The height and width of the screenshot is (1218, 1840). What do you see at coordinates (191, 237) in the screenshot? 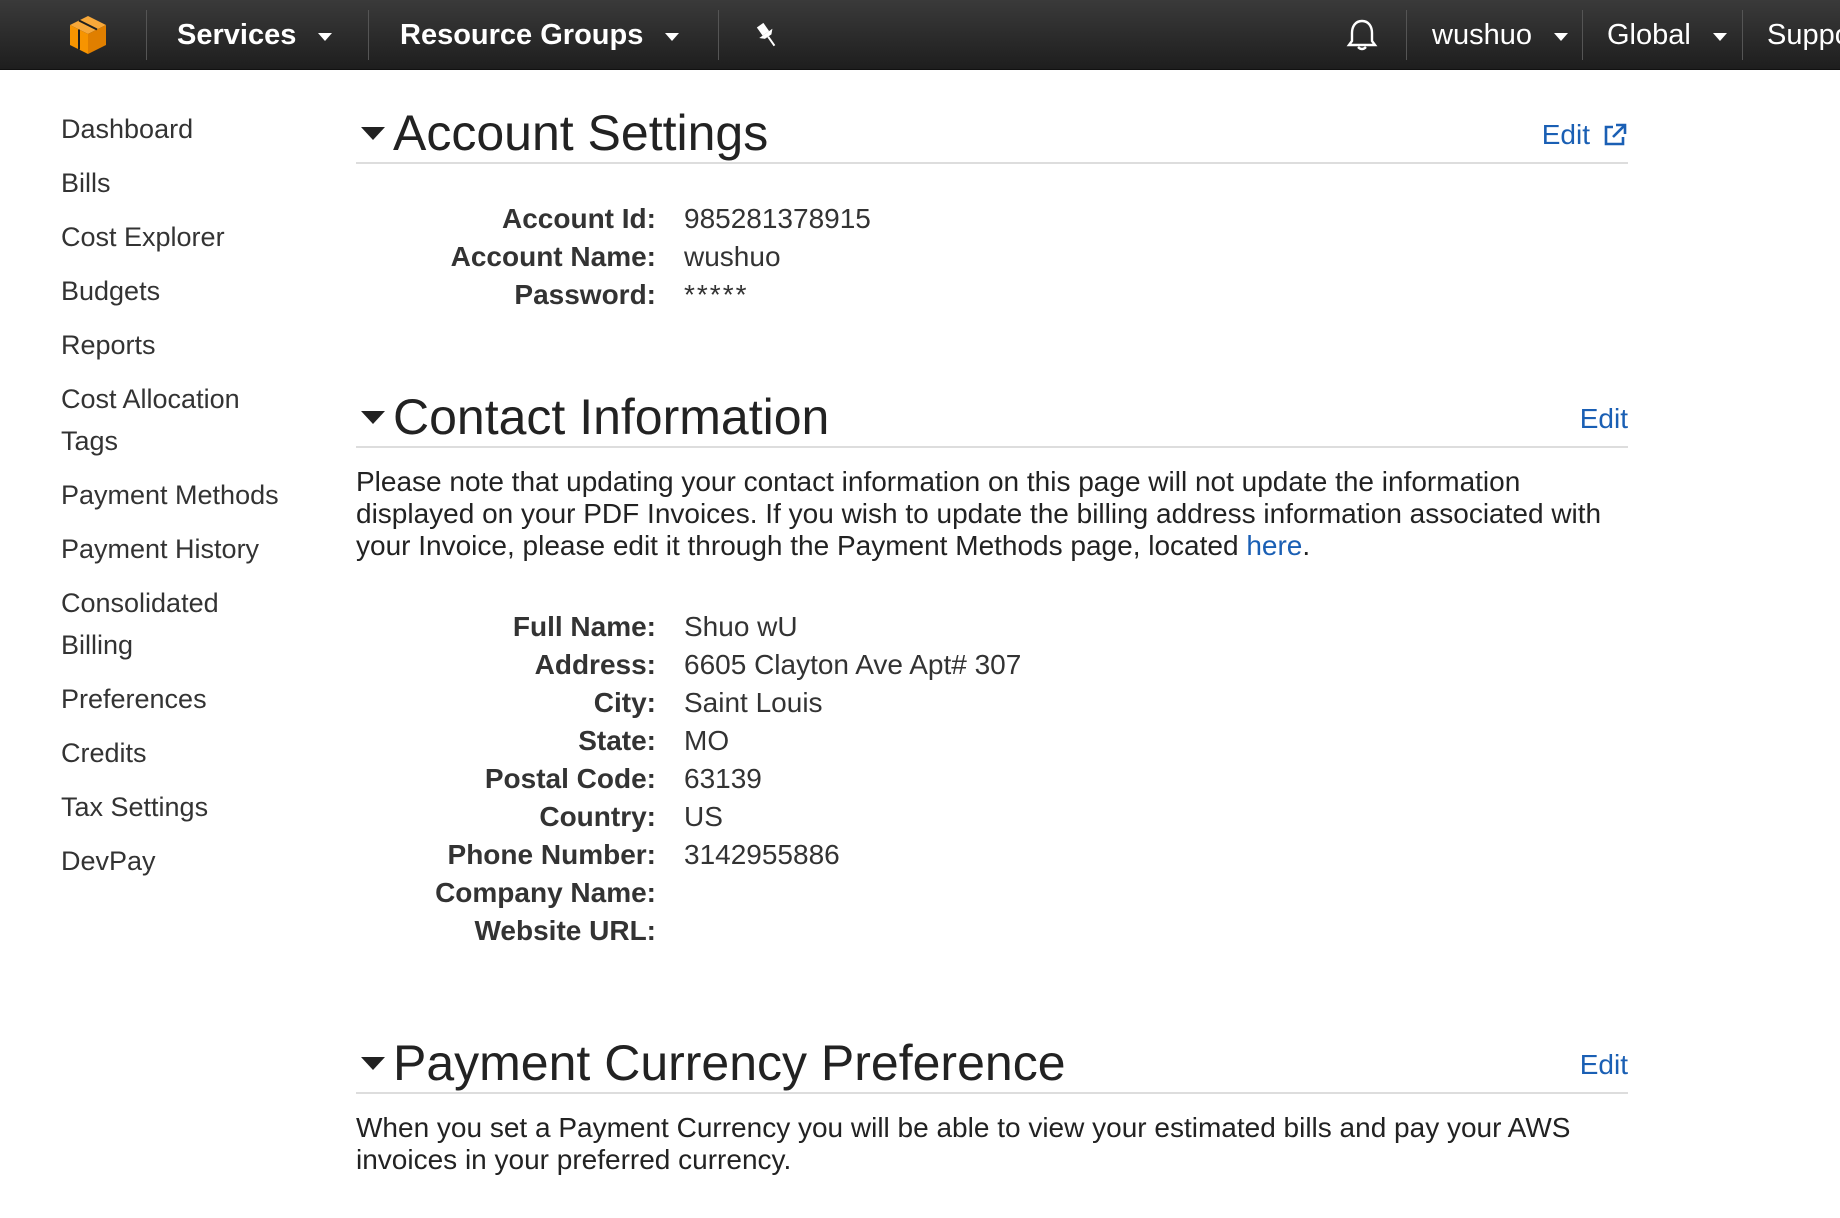
I see `sidebar-item-cost-explorer: Cost Explorer` at bounding box center [191, 237].